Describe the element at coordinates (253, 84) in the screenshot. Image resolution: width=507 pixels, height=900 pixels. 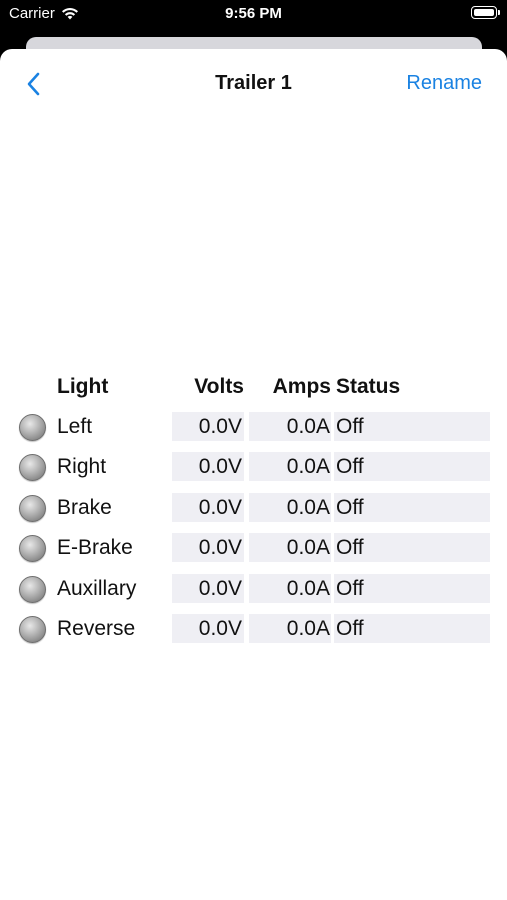
I see `navigation-bar: Trailer 1 Rename` at that location.